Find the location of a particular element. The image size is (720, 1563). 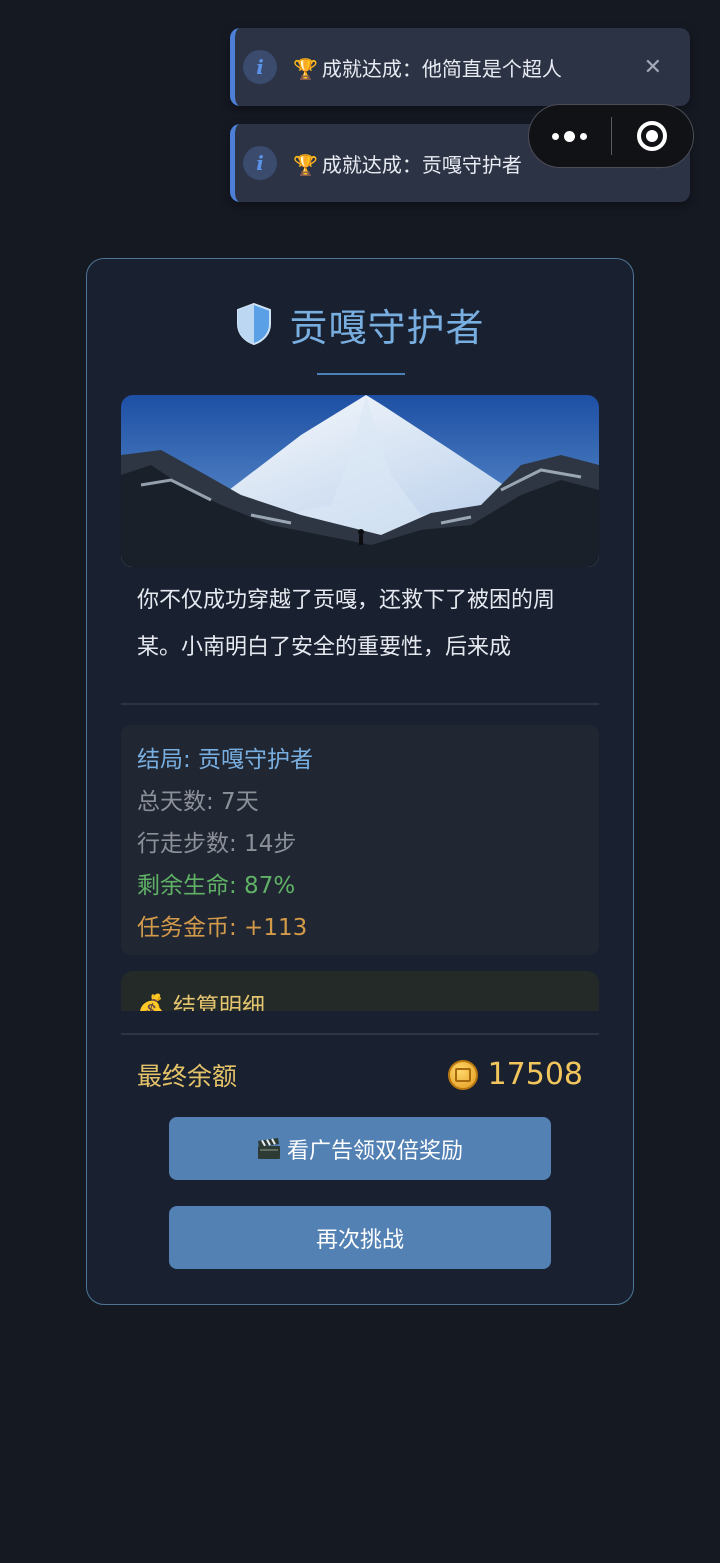

watch-ad-button: 看广告领双倍奖励 is located at coordinates (360, 1148).